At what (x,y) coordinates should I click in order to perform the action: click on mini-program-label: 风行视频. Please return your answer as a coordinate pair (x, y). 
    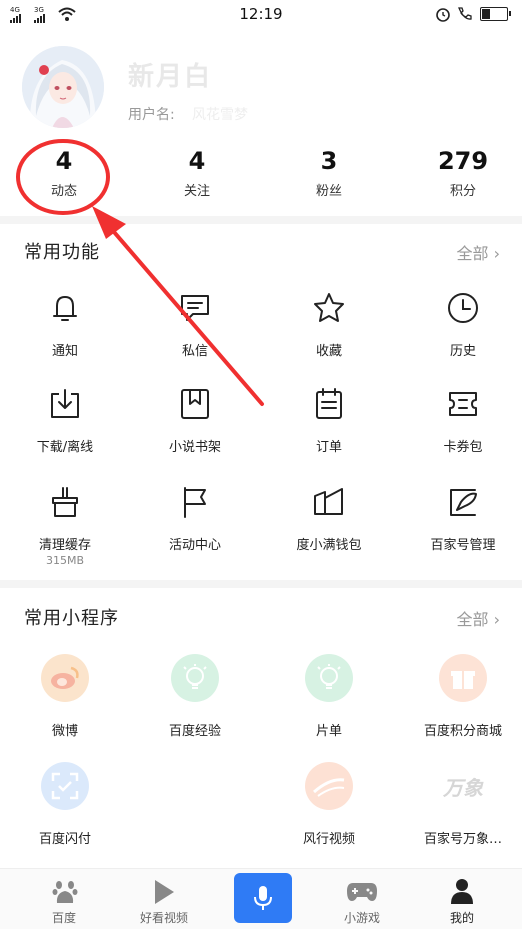
    Looking at the image, I should click on (328, 839).